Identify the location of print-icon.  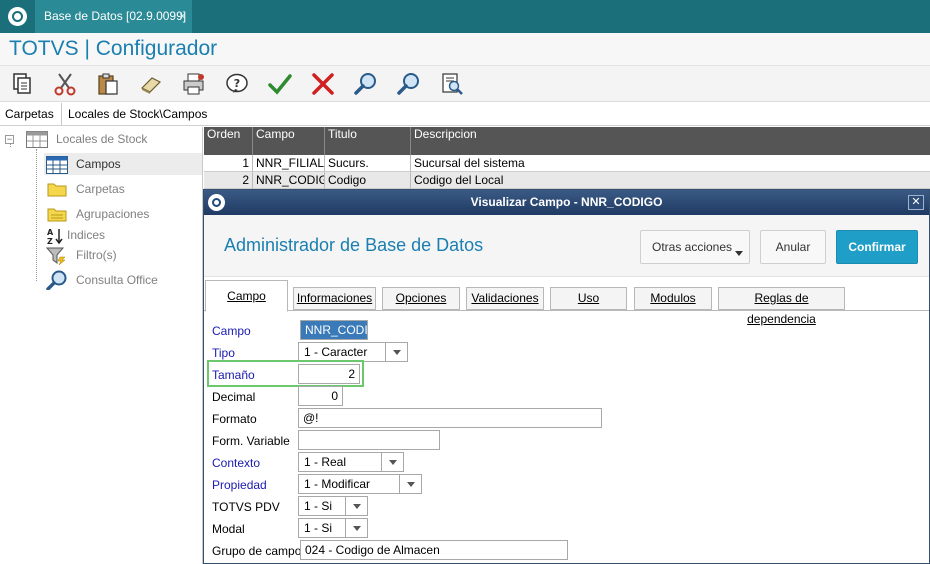
(194, 84).